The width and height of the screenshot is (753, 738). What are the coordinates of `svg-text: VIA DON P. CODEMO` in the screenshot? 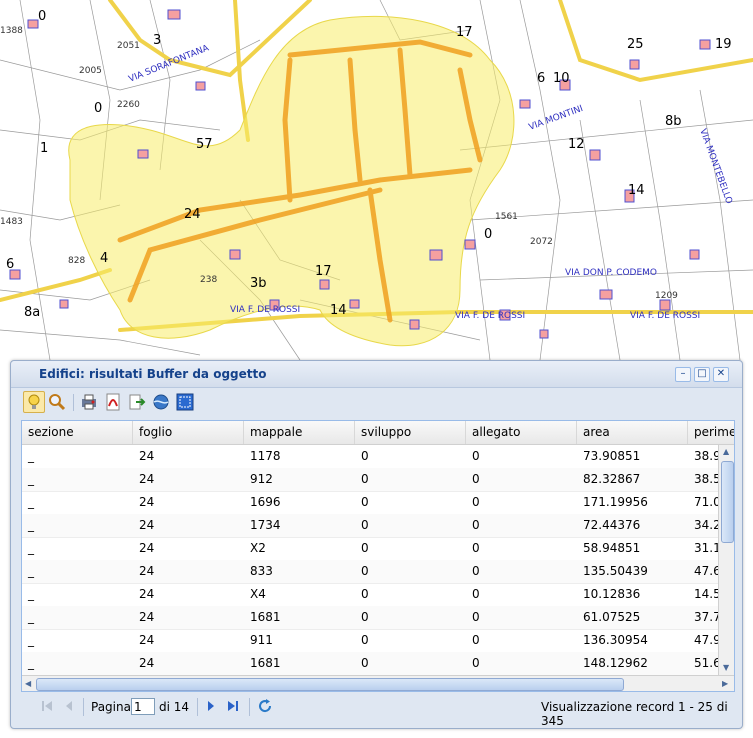 It's located at (611, 273).